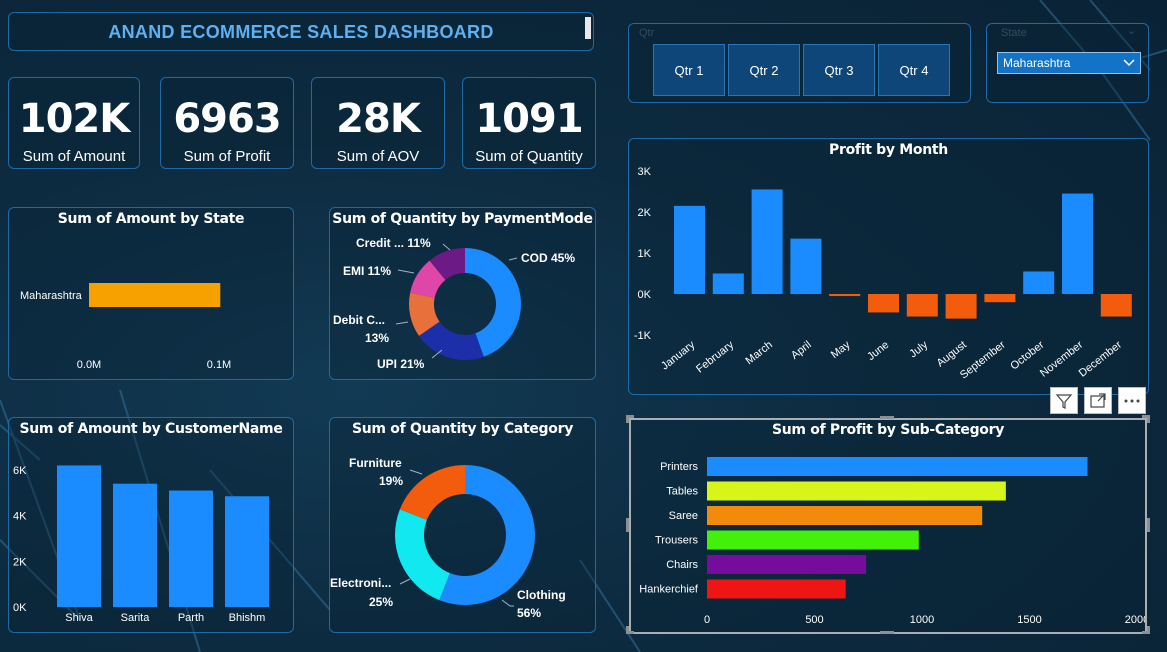 This screenshot has height=652, width=1167. I want to click on chart-title: Sum of Amount by State, so click(151, 219).